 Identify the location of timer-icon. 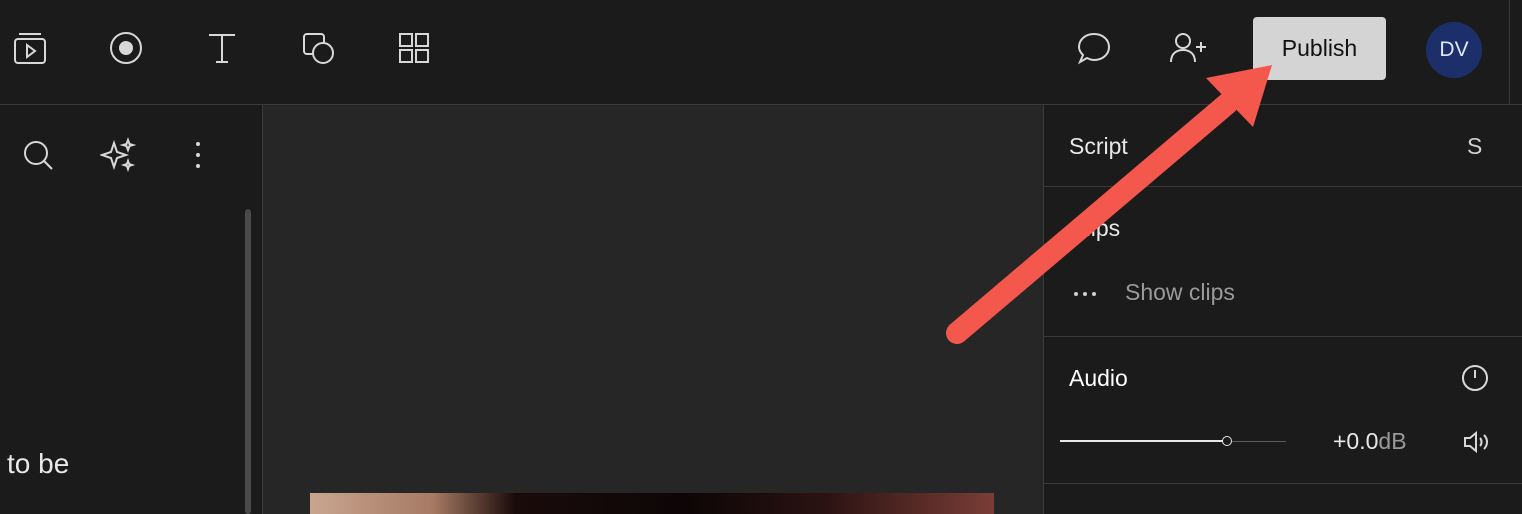
(1475, 380).